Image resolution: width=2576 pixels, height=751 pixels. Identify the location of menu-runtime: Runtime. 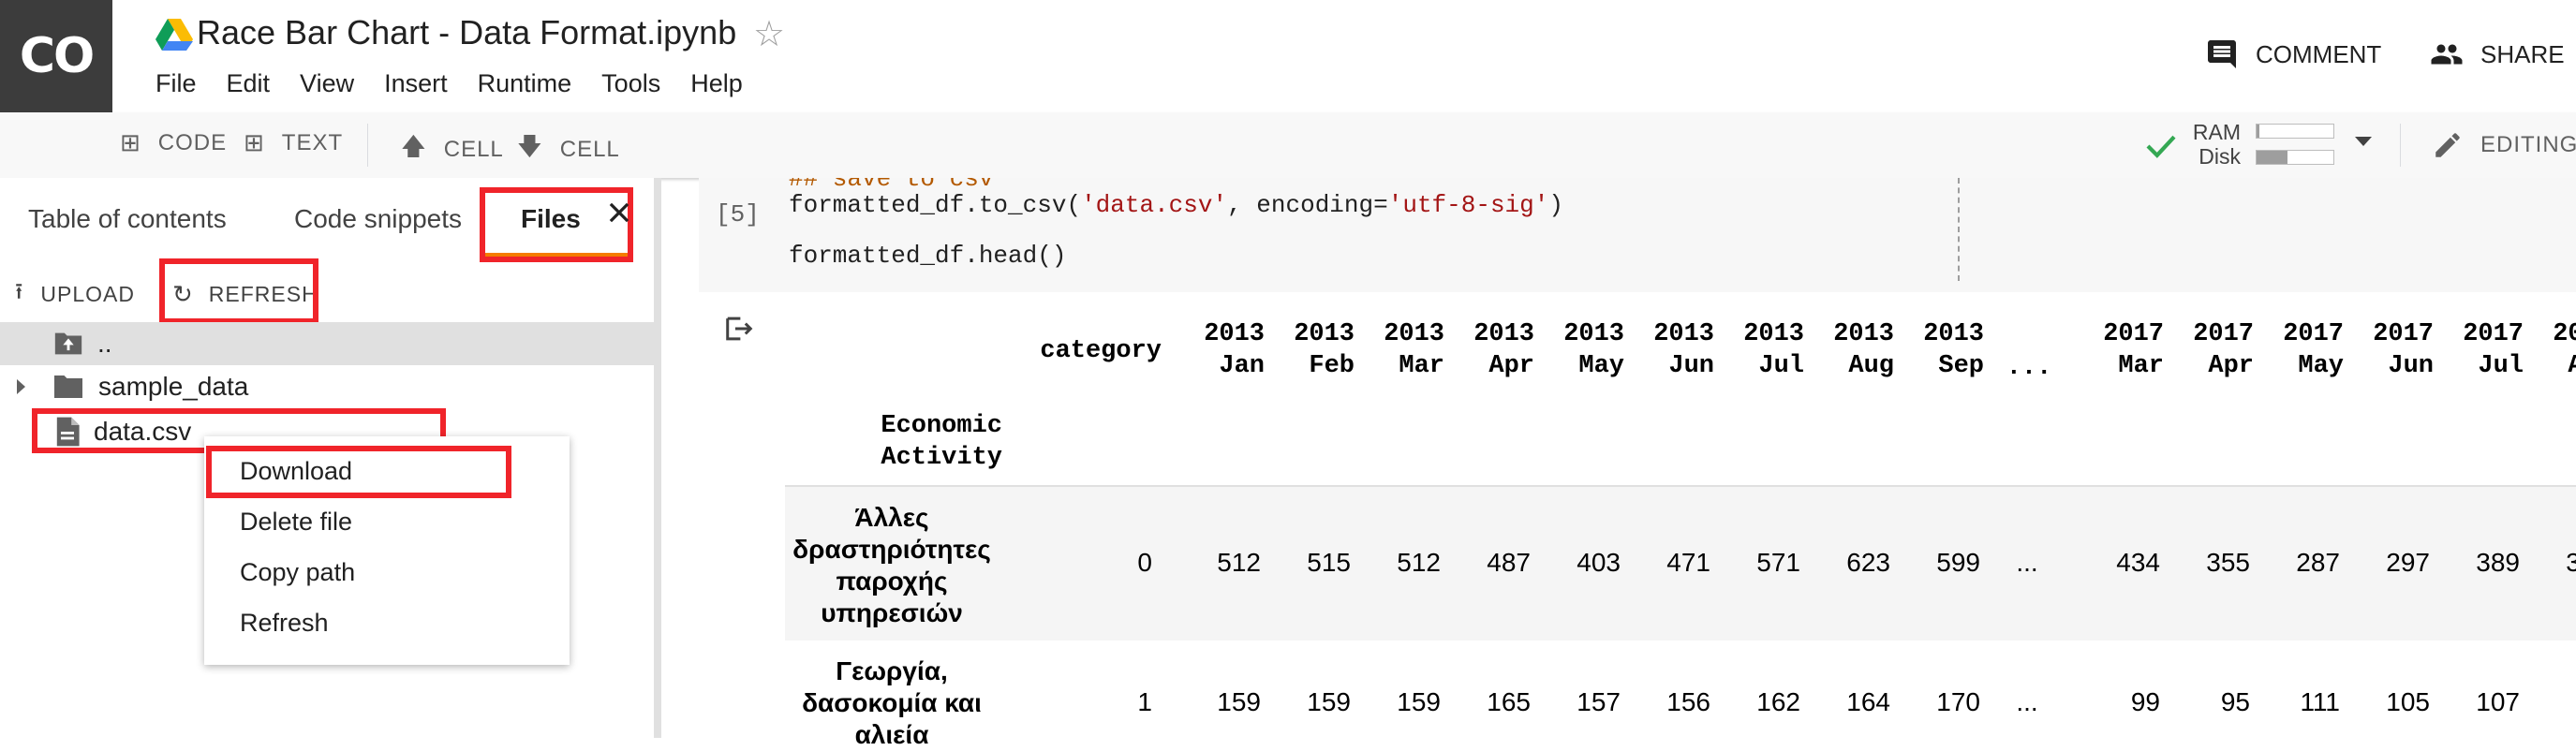
(525, 83).